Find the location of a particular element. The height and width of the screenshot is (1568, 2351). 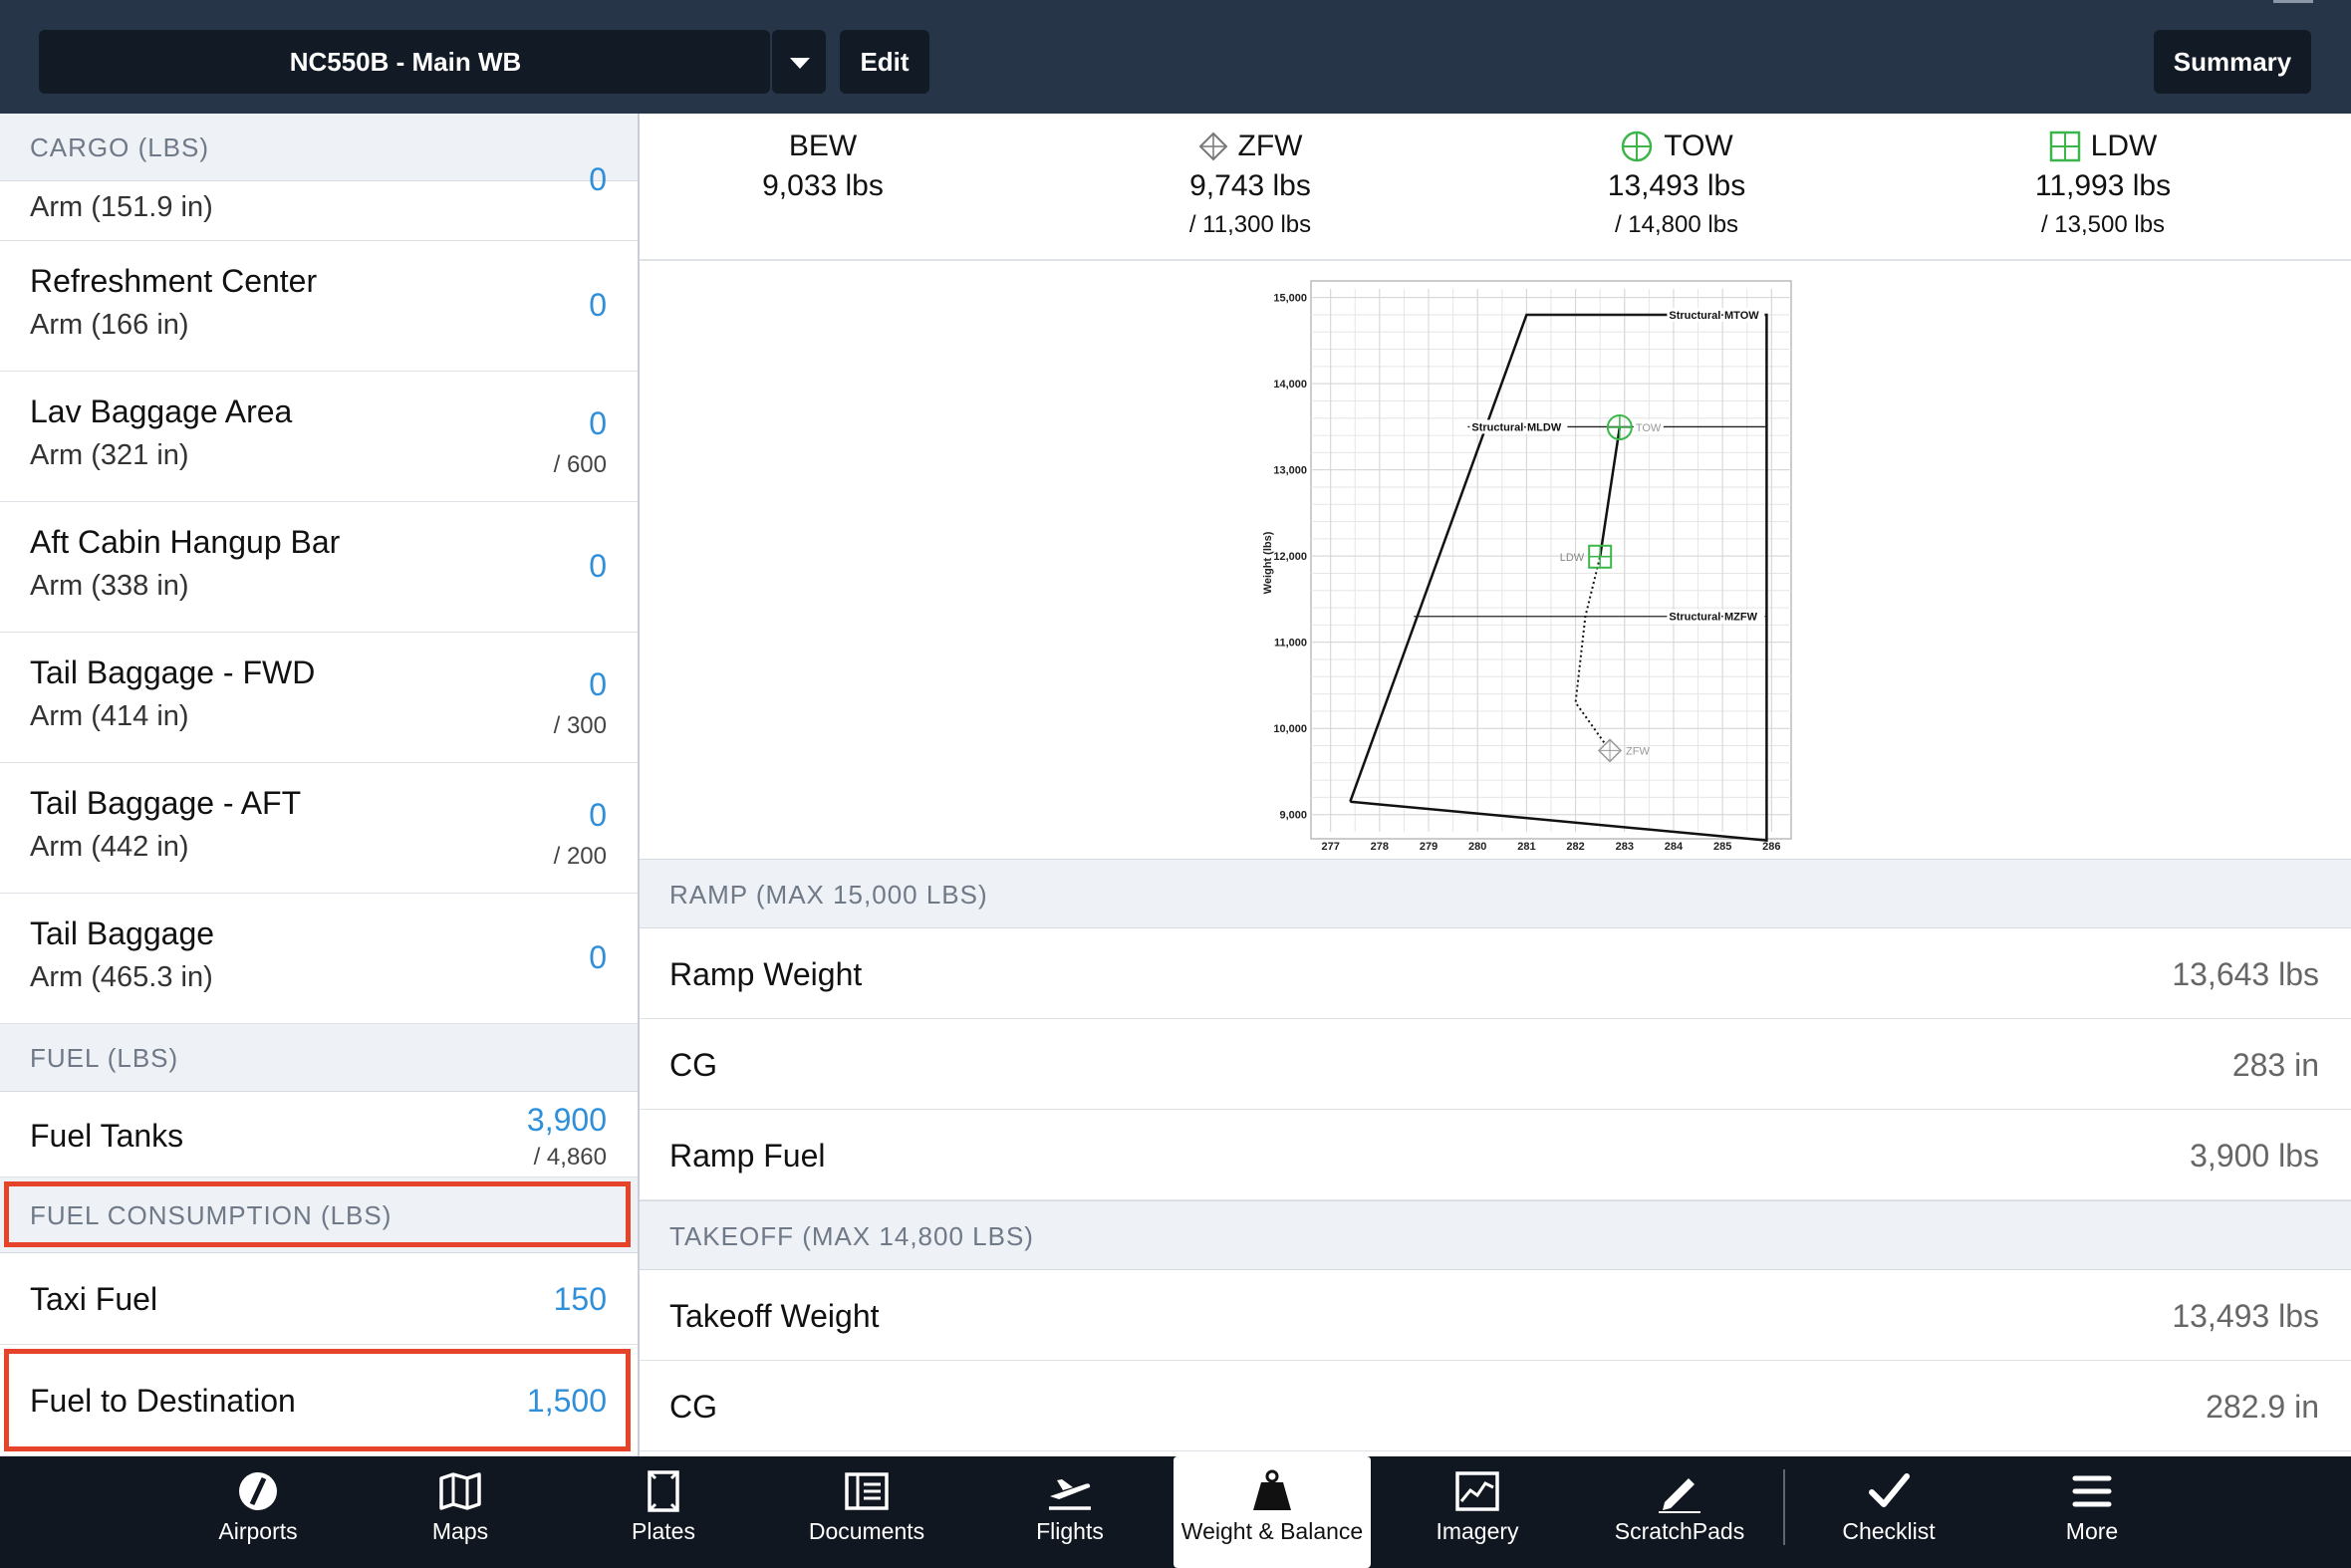

item-max: / 200 is located at coordinates (580, 857).